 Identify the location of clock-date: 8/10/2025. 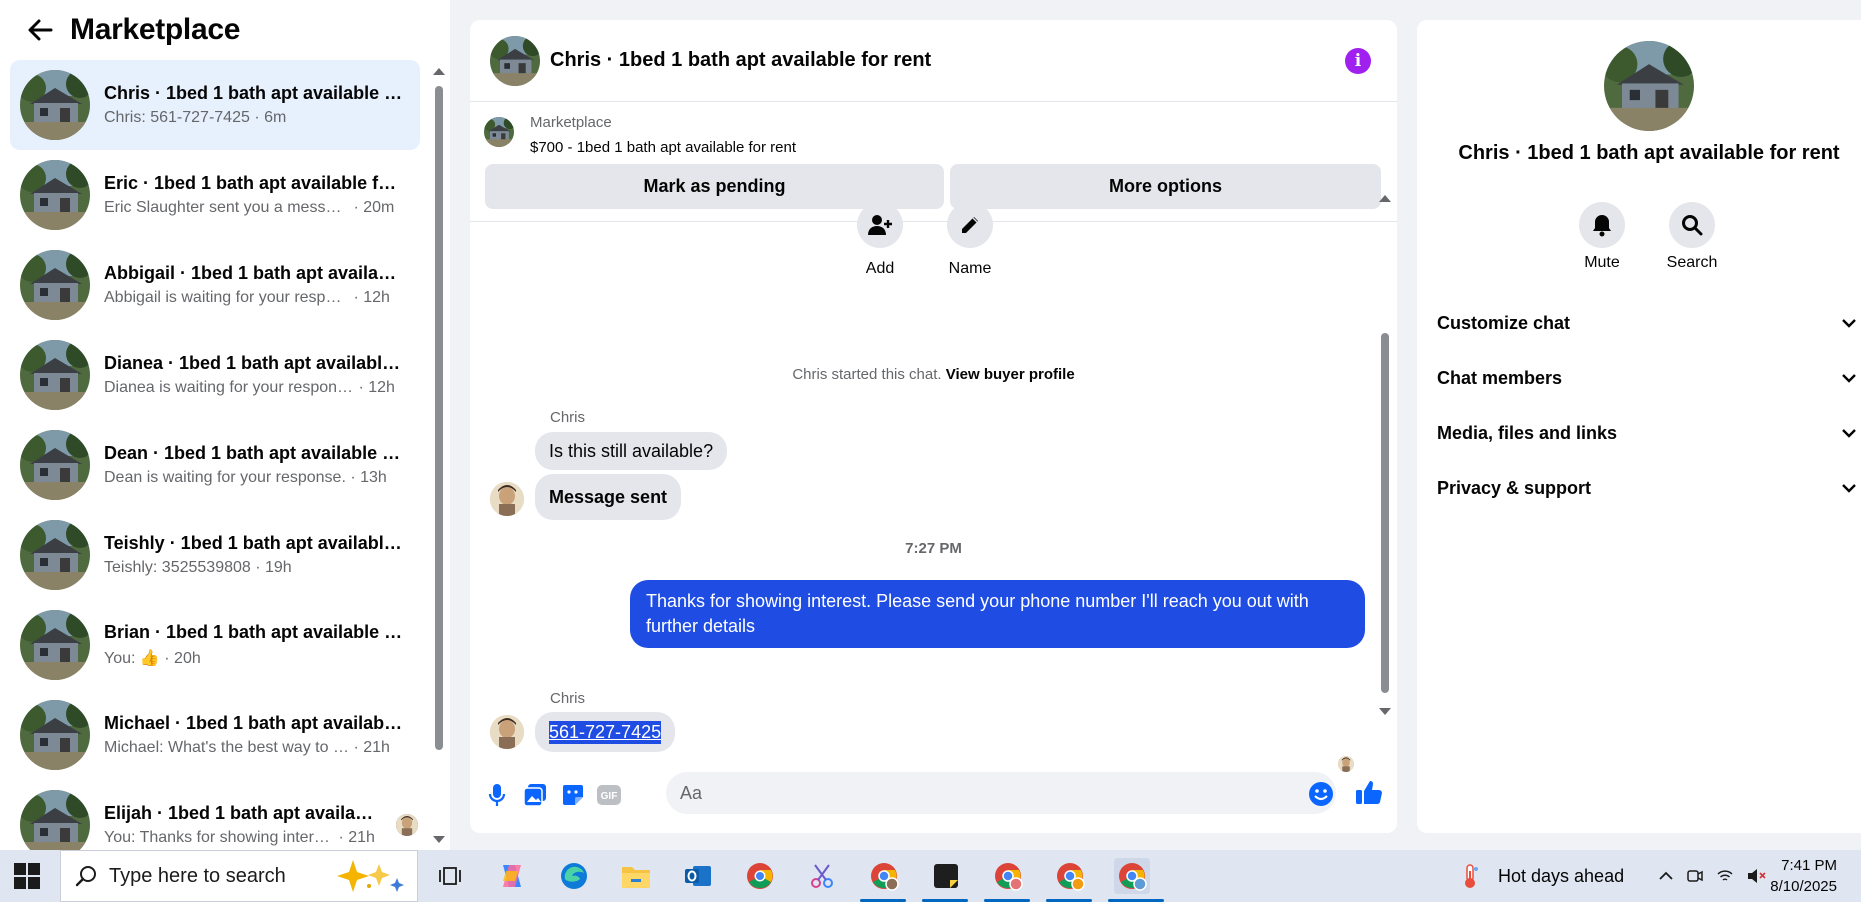
(1803, 886).